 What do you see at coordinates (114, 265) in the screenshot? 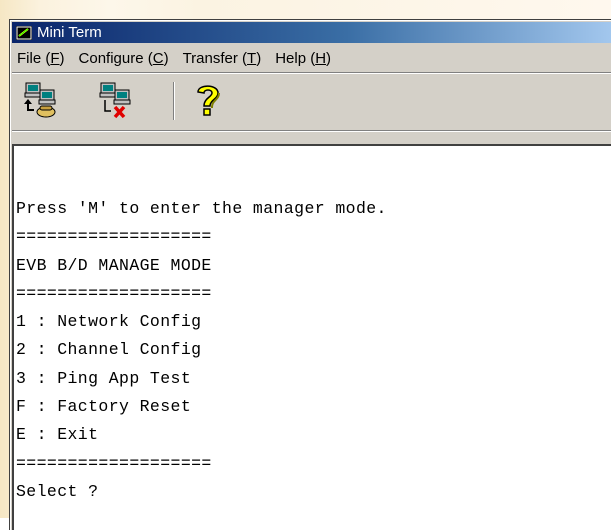
I see `terminal-line: EVB B/D MANAGE MODE` at bounding box center [114, 265].